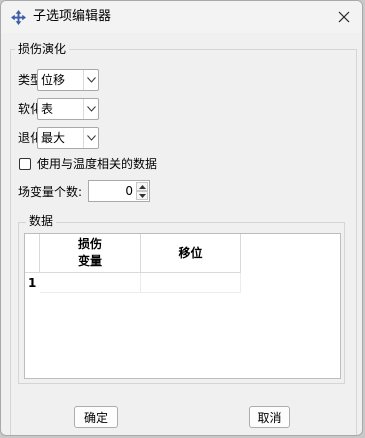  I want to click on column-header-displacement: 移位, so click(191, 253).